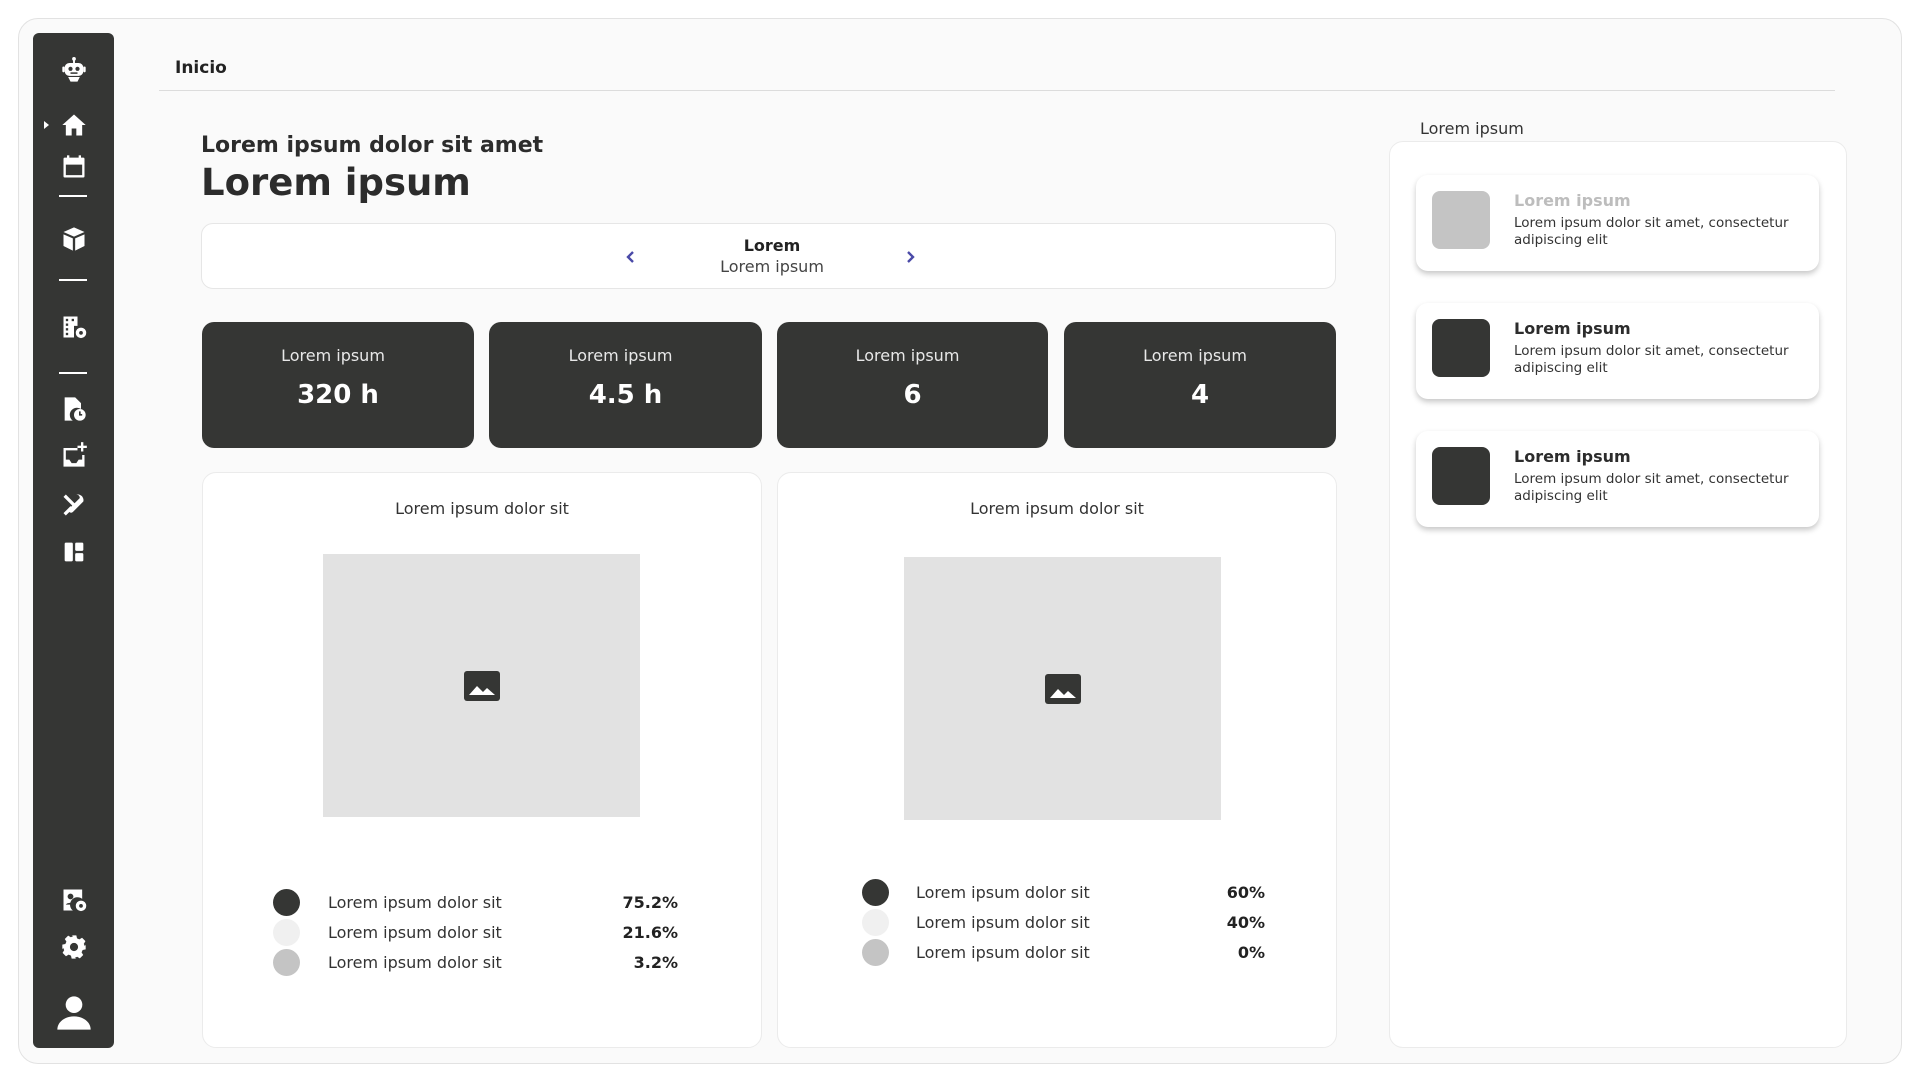  Describe the element at coordinates (73, 1013) in the screenshot. I see `user-icon` at that location.